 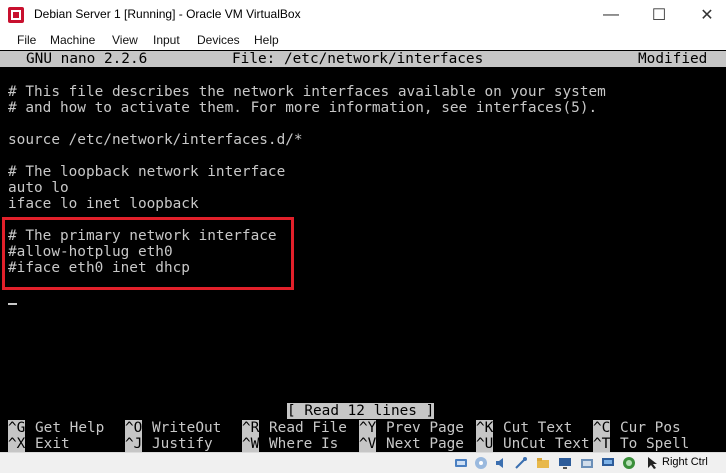 What do you see at coordinates (363, 40) in the screenshot?
I see `menu-bar: File Machine View Input Devices Help` at bounding box center [363, 40].